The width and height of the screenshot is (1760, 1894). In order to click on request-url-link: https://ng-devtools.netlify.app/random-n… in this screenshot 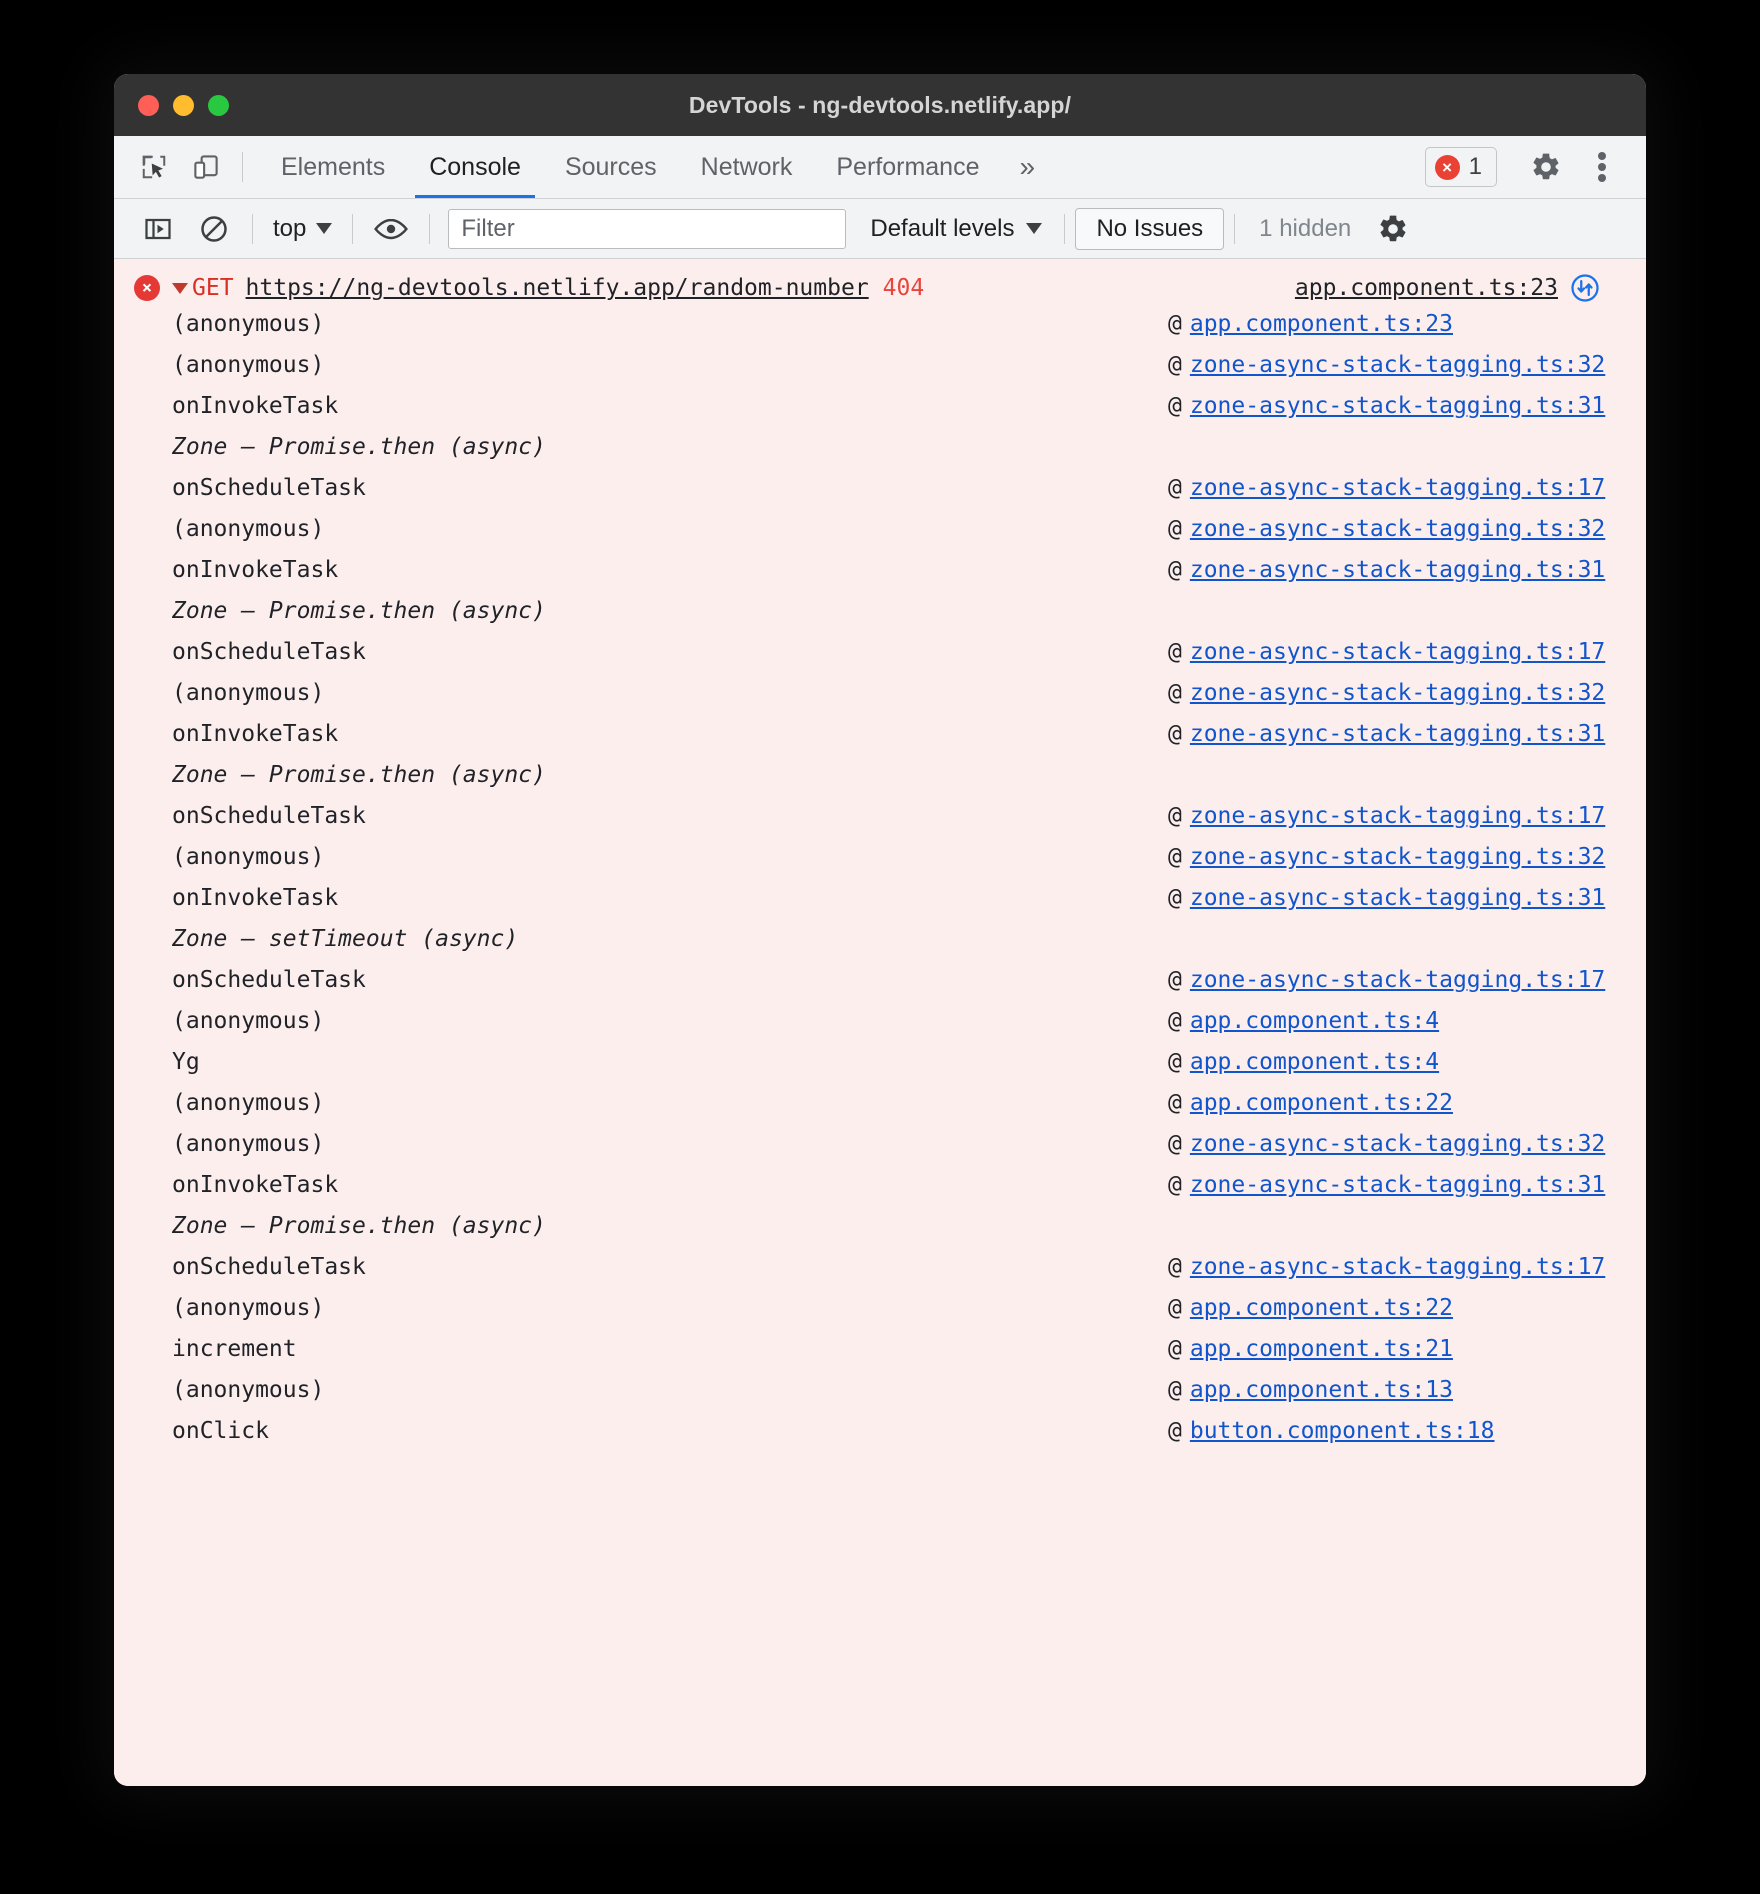, I will do `click(557, 288)`.